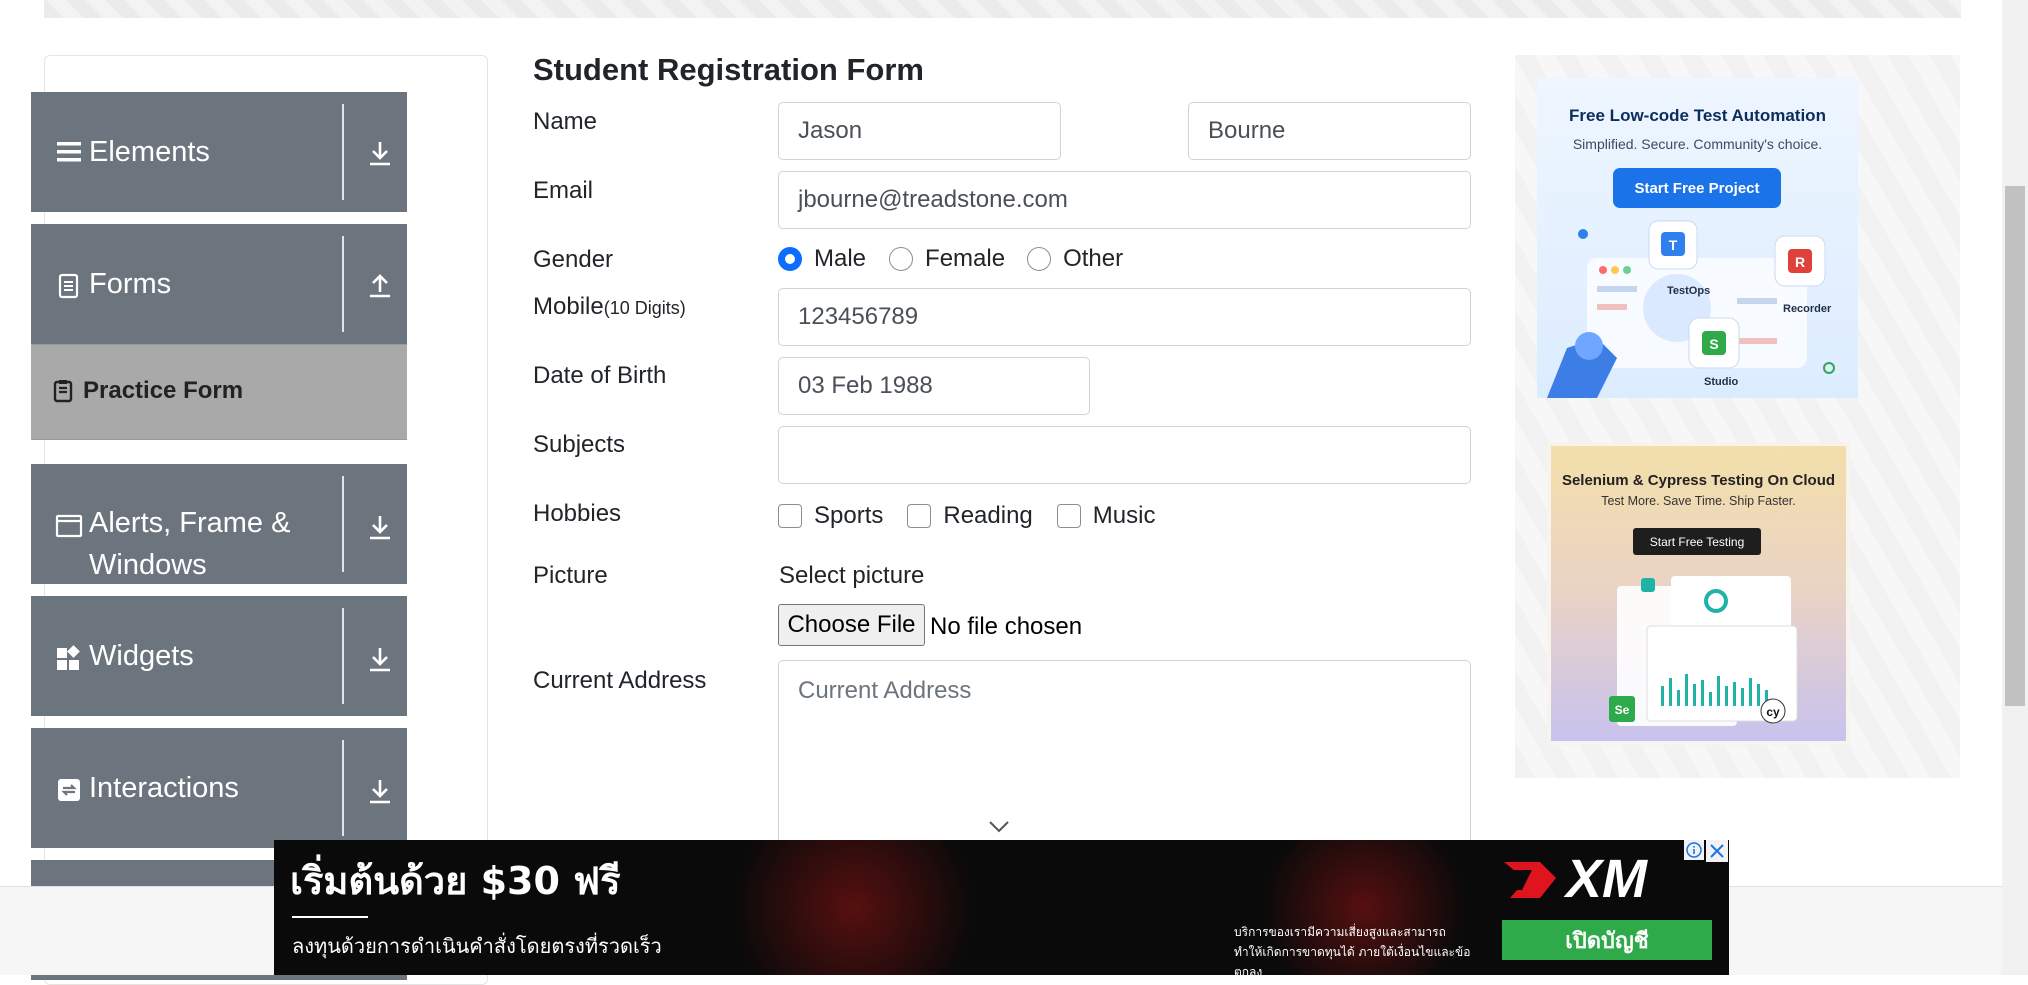 The height and width of the screenshot is (985, 2028). What do you see at coordinates (570, 575) in the screenshot?
I see `picture-label: Picture` at bounding box center [570, 575].